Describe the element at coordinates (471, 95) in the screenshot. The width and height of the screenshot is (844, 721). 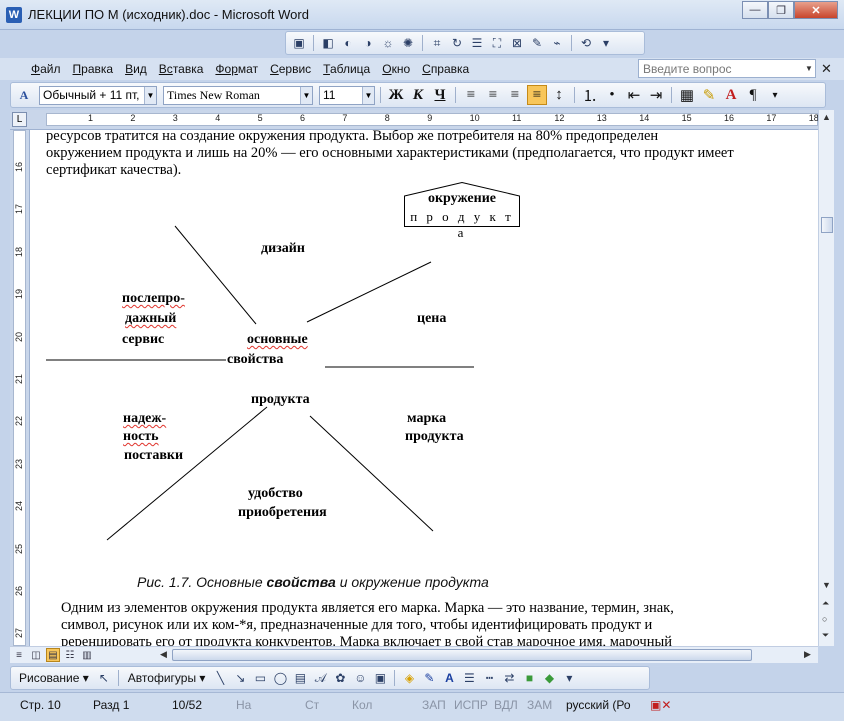
I see `align-left-icon: ≡` at that location.